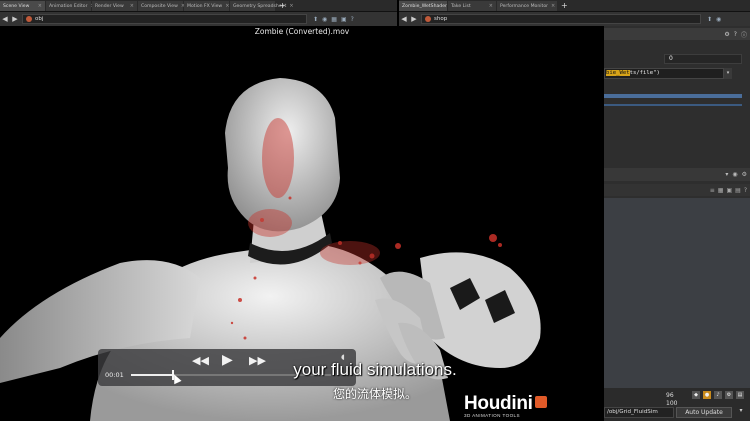 The height and width of the screenshot is (421, 750). Describe the element at coordinates (677, 190) in the screenshot. I see `network-view-toolbar: ≡ ▦ ▣ ▤ ?` at that location.